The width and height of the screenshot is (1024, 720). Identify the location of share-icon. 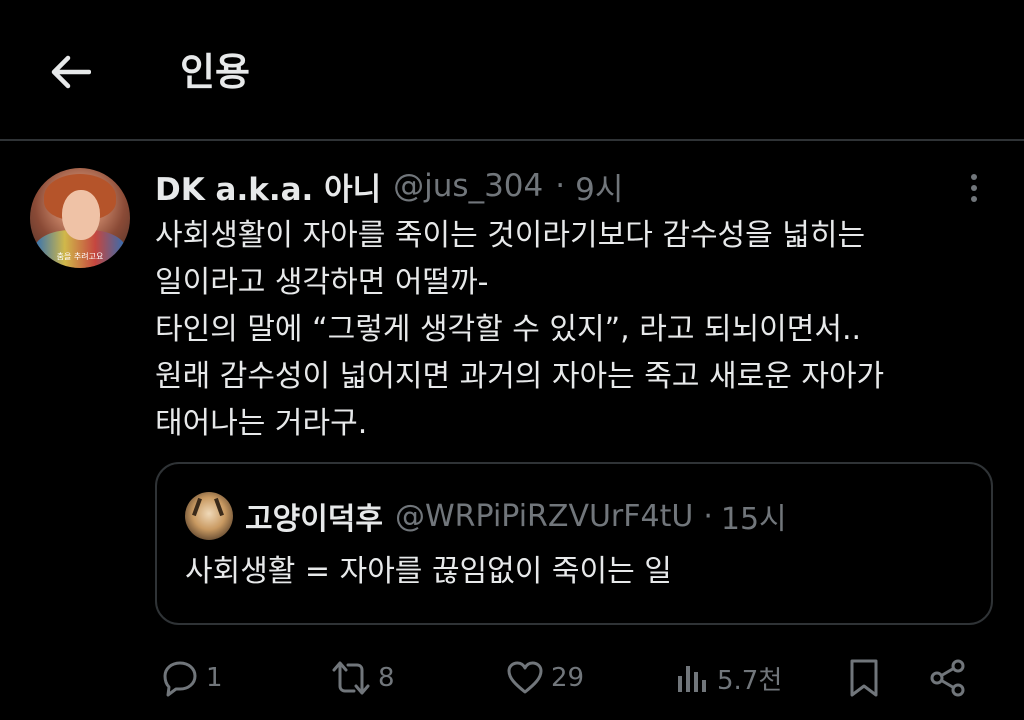
(947, 678).